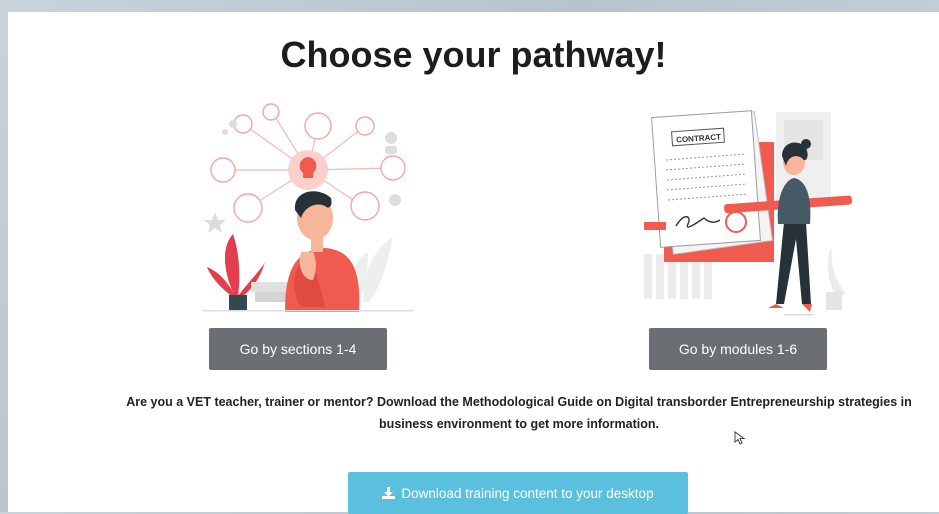  I want to click on mouse-cursor-icon, so click(740, 438).